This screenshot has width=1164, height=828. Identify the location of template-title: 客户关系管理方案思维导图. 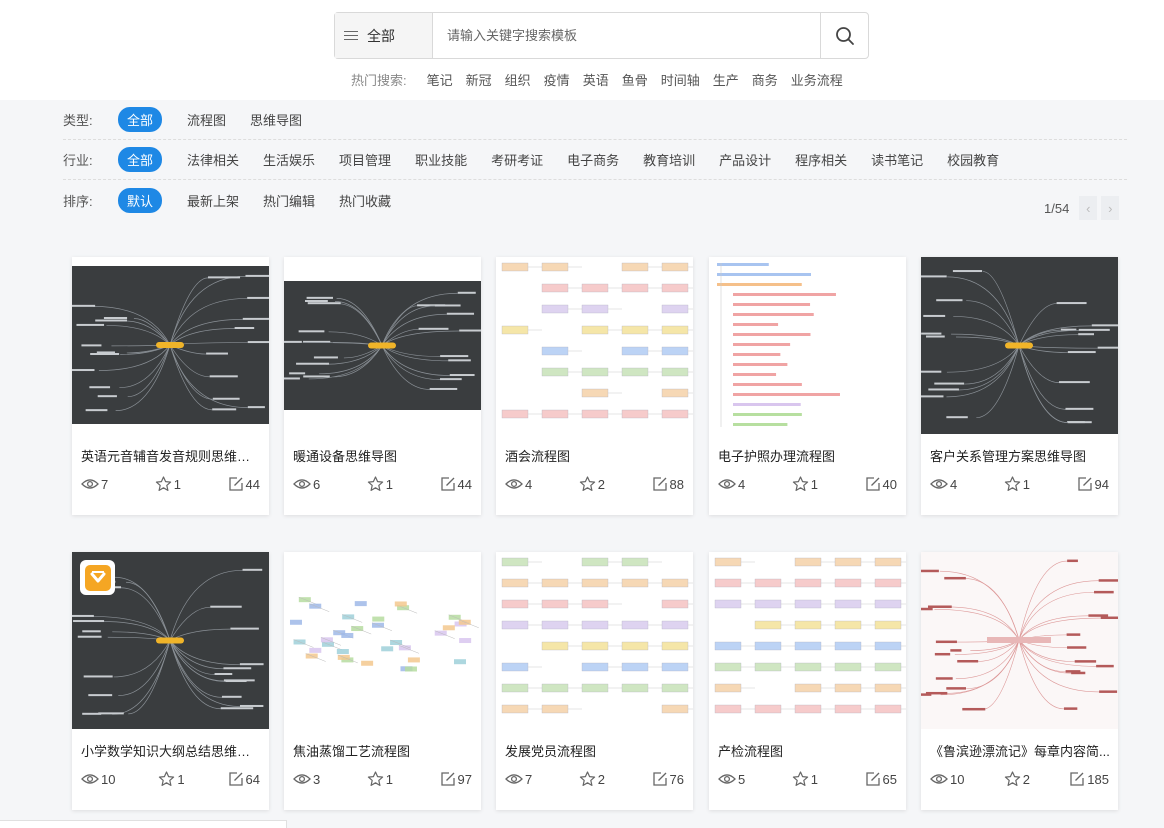
(1020, 455).